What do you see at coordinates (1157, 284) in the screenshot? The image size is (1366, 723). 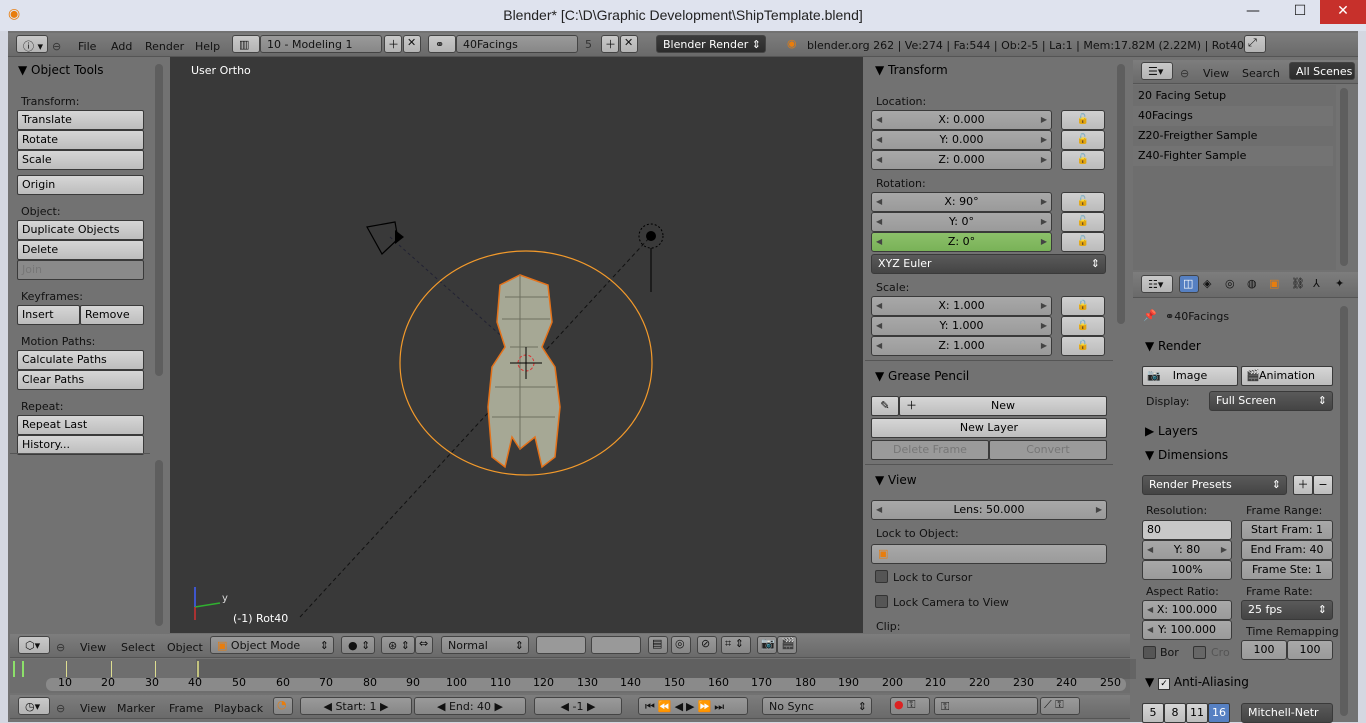 I see `properties-editor-icon: ☷▾` at bounding box center [1157, 284].